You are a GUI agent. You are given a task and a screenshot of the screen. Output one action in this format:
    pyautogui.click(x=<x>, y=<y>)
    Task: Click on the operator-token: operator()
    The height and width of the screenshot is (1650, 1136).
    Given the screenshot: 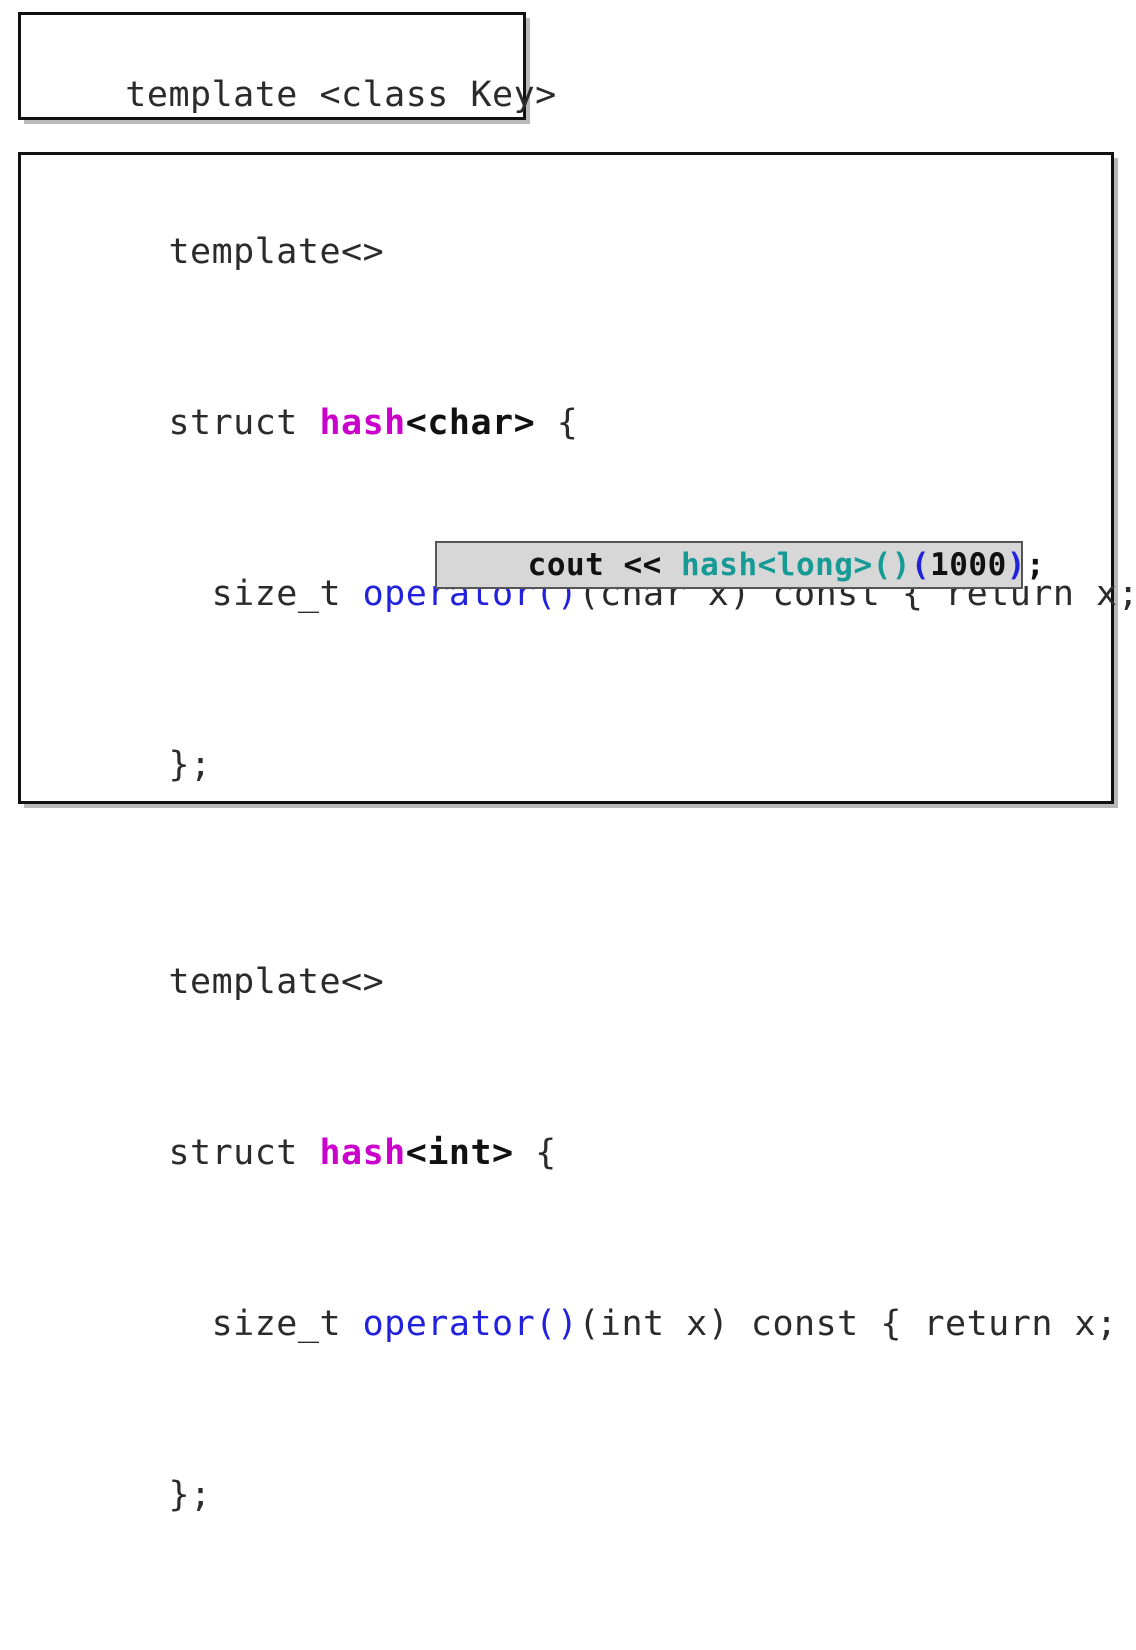 What is the action you would take?
    pyautogui.click(x=470, y=1324)
    